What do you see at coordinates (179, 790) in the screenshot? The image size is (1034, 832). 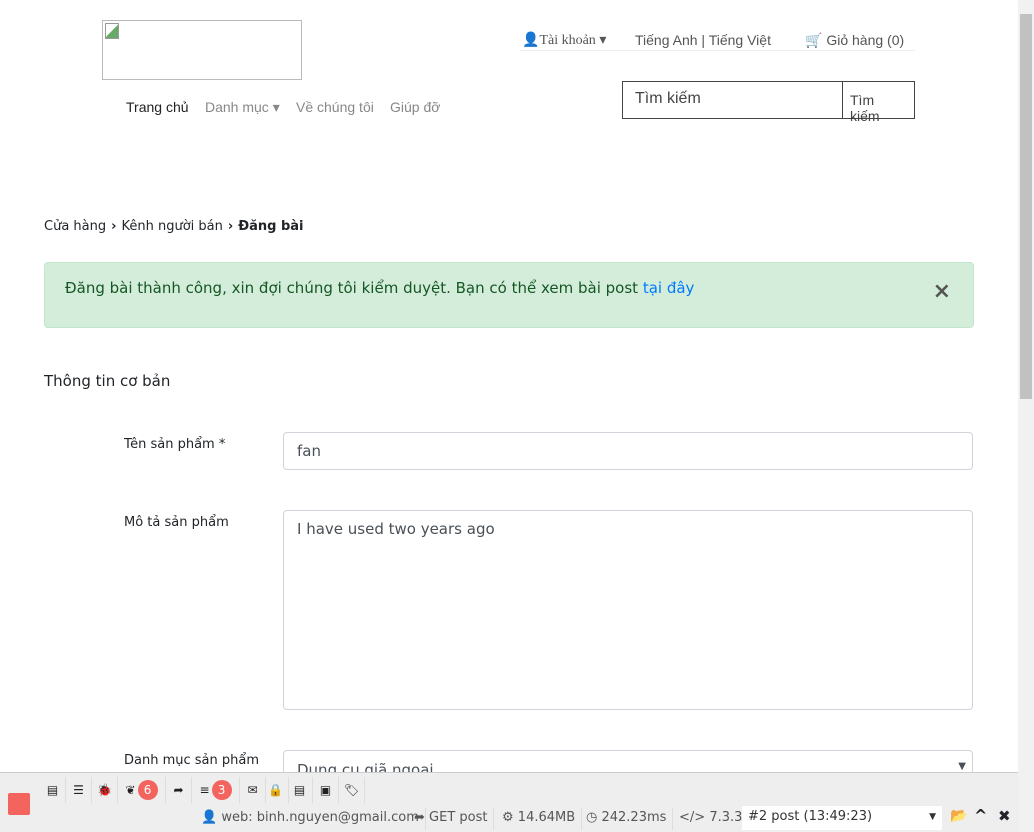 I see `route-icon: ➦` at bounding box center [179, 790].